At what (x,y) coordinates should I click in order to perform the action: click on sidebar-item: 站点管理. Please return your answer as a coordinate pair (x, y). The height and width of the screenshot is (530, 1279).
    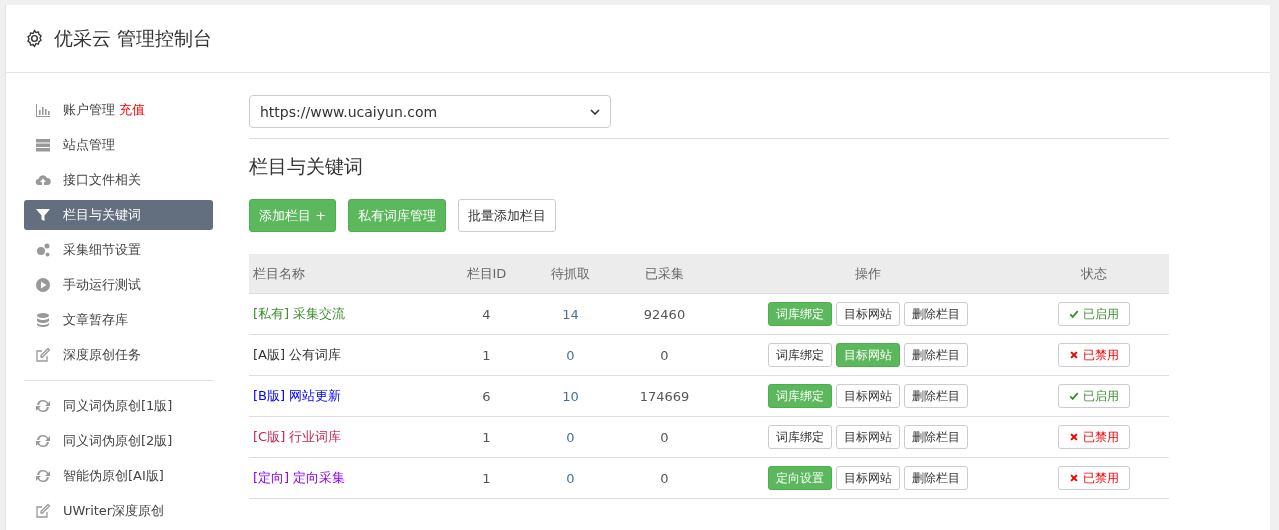
    Looking at the image, I should click on (118, 145).